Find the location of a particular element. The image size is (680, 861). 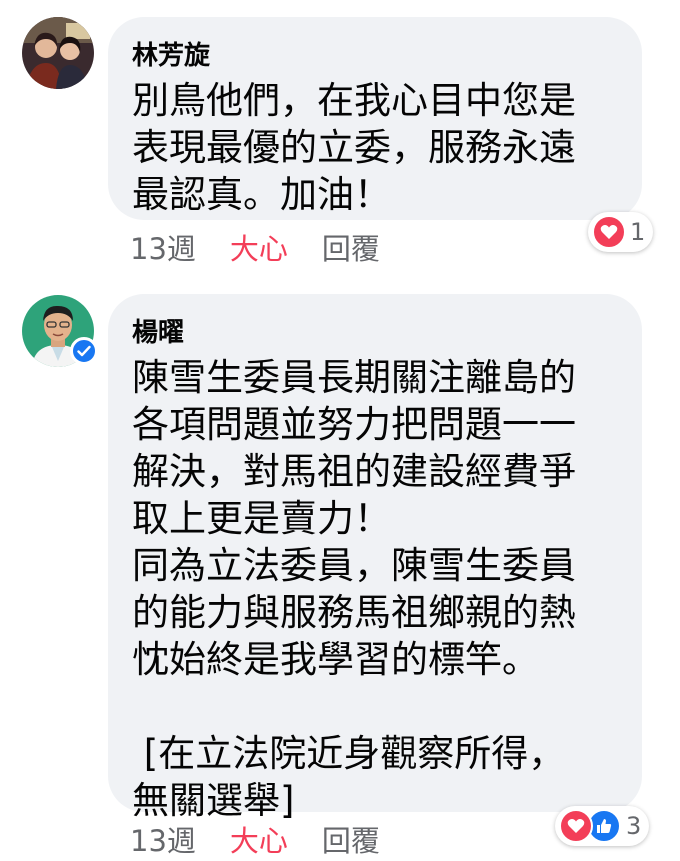

avatar-photo is located at coordinates (58, 53).